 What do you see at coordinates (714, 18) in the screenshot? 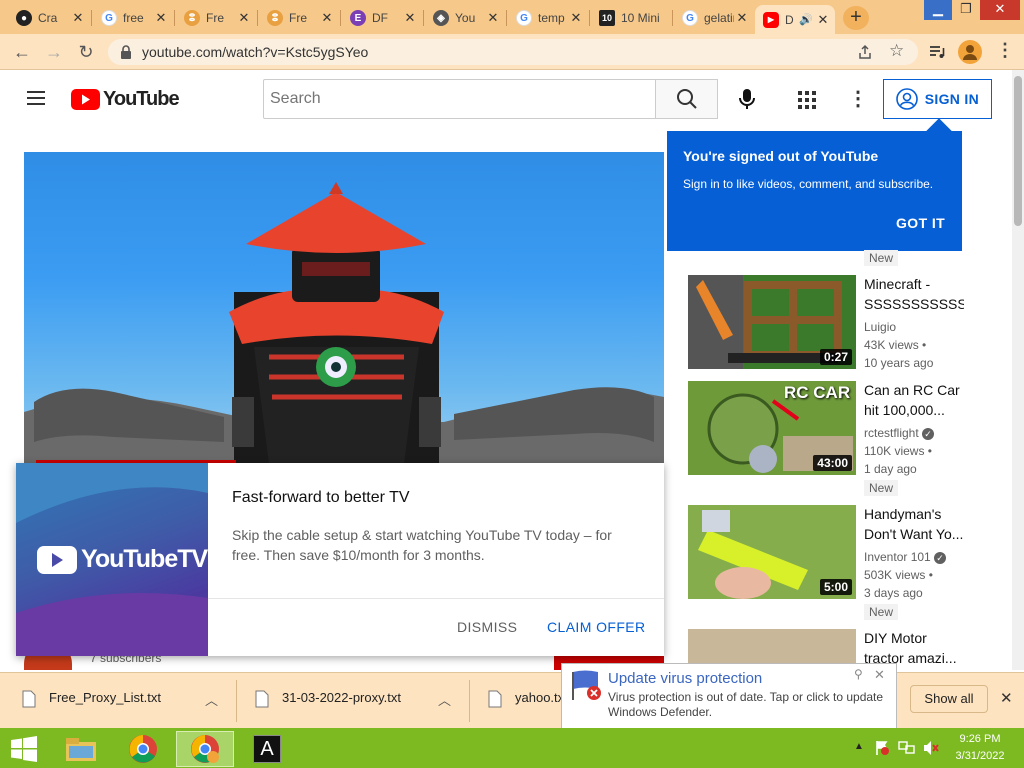
I see `tab-9: G gelatin ✕` at bounding box center [714, 18].